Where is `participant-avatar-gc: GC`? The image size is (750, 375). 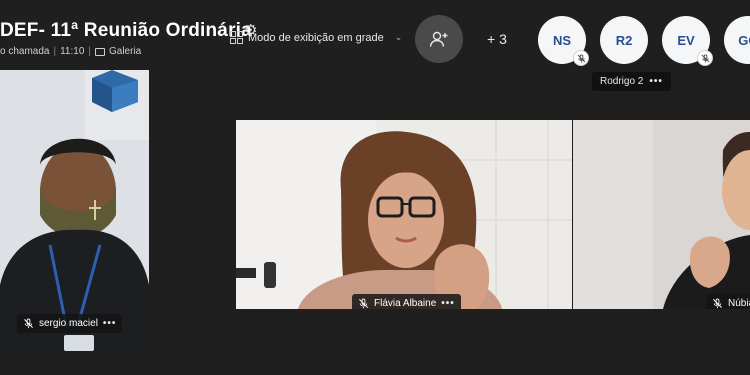
participant-avatar-gc: GC is located at coordinates (737, 40).